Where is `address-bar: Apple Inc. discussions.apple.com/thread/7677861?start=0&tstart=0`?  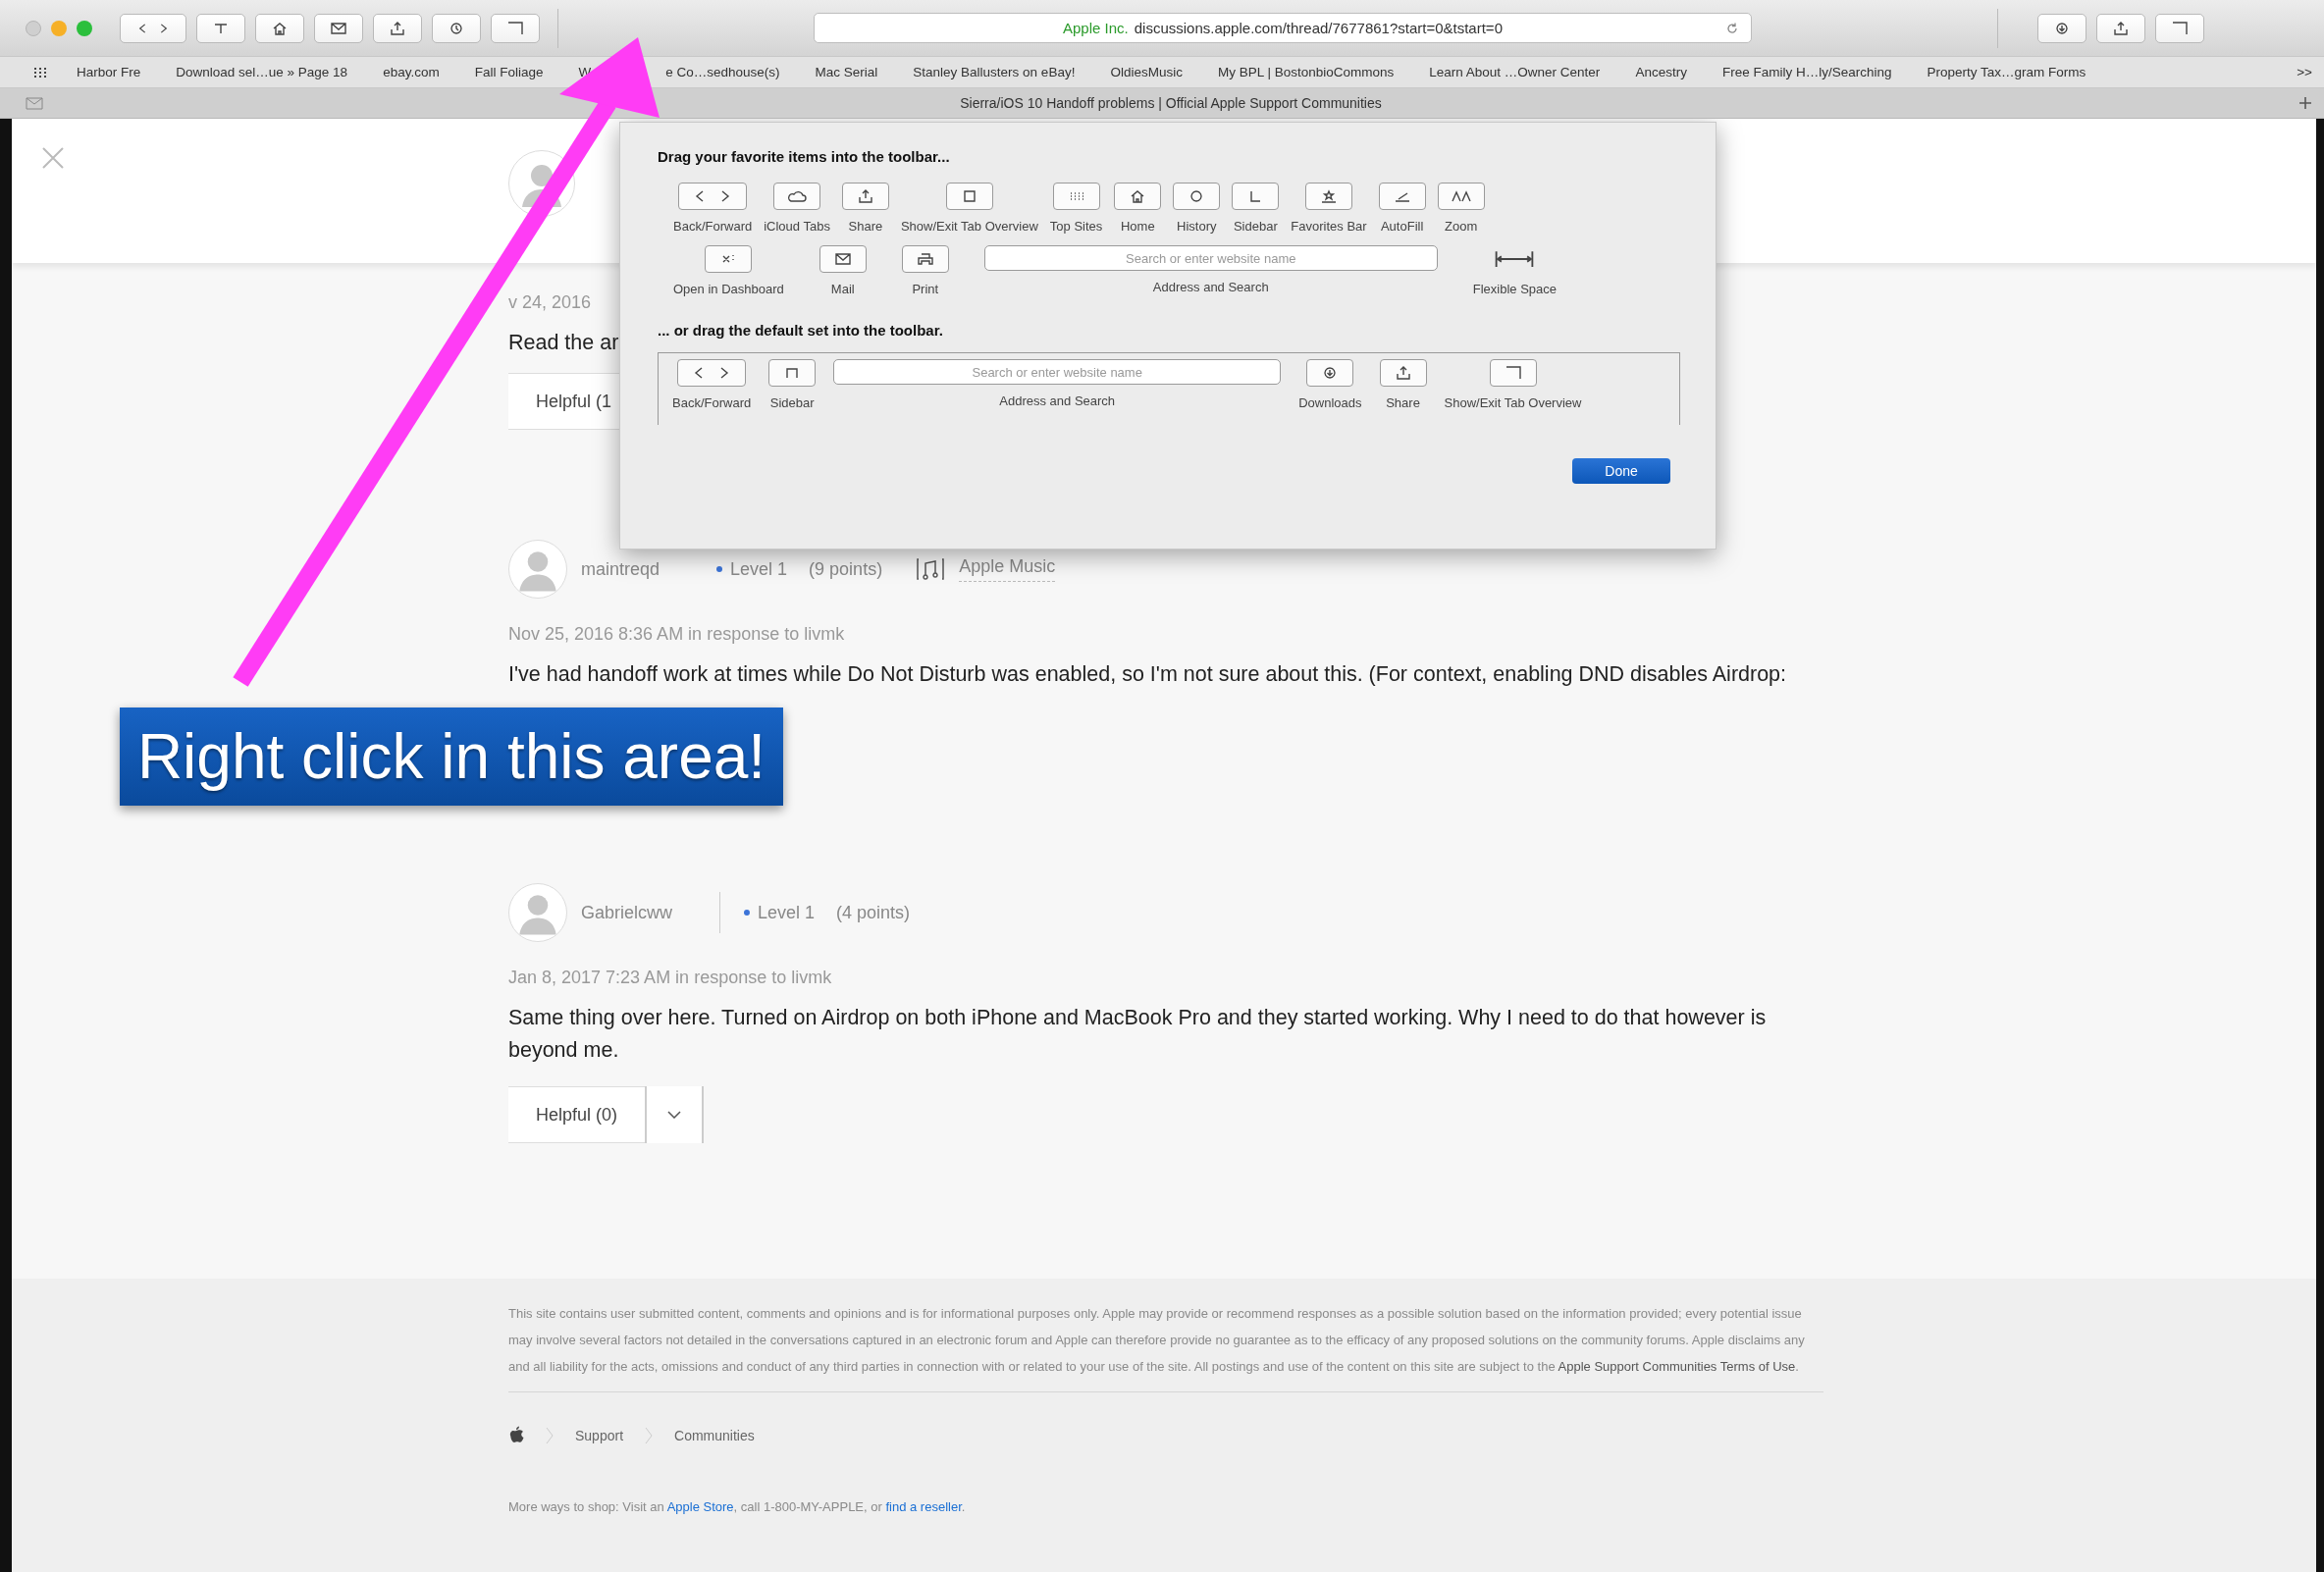 address-bar: Apple Inc. discussions.apple.com/thread/7677861?start=0&tstart=0 is located at coordinates (1283, 28).